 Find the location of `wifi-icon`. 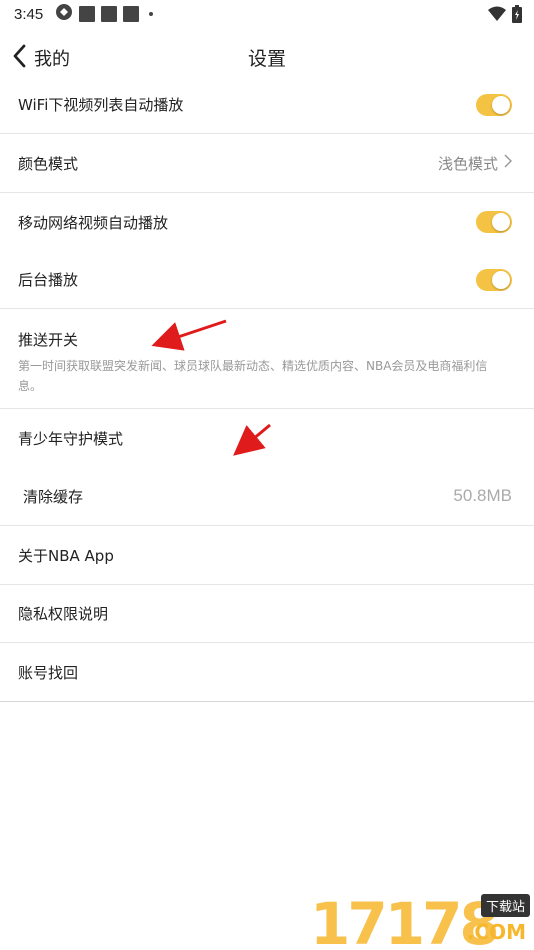

wifi-icon is located at coordinates (497, 16).